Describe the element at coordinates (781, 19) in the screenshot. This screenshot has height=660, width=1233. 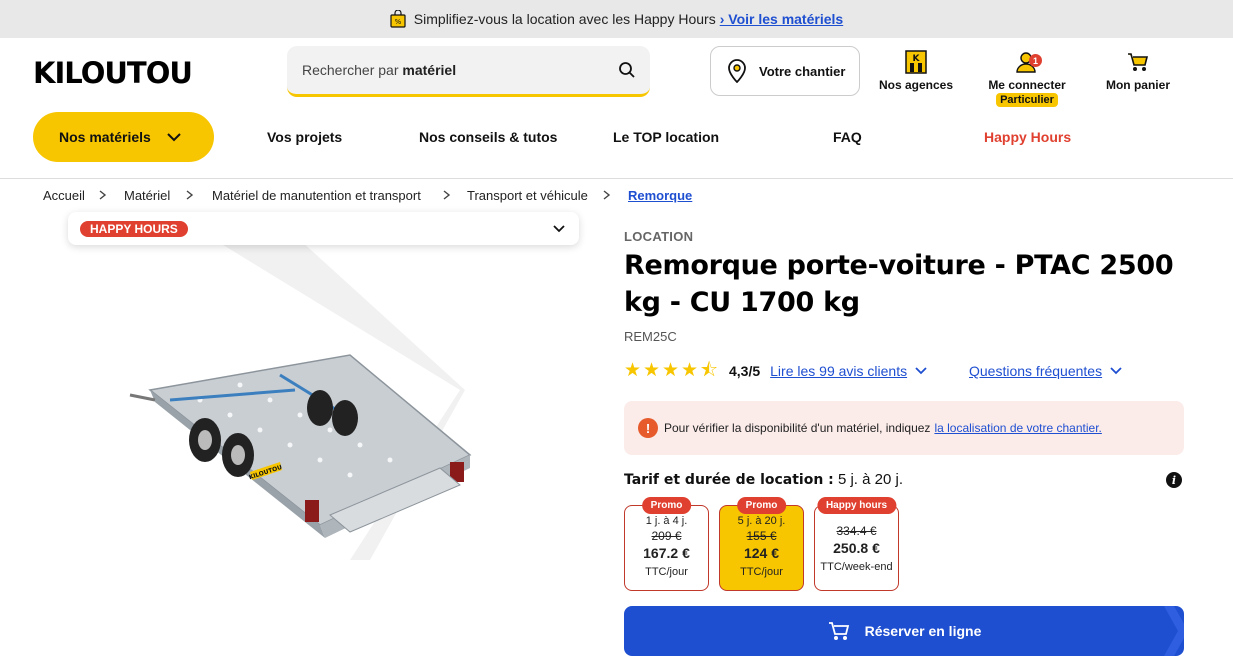
I see `promo-link: › Voir les matériels` at that location.